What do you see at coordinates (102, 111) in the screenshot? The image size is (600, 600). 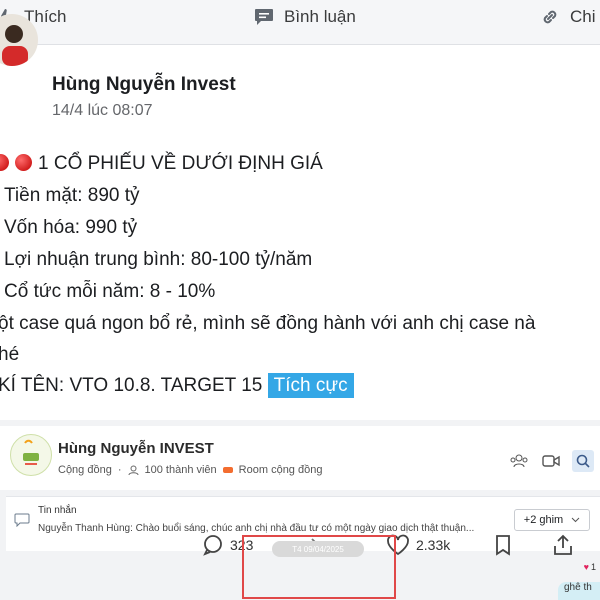 I see `post-time: 14/4 lúc 08:07` at bounding box center [102, 111].